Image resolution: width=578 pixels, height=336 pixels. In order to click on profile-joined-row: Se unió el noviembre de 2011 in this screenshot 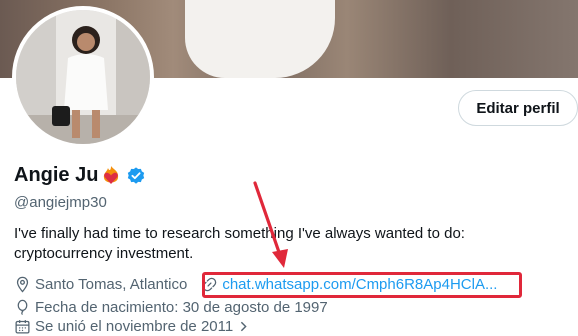, I will do `click(135, 326)`.